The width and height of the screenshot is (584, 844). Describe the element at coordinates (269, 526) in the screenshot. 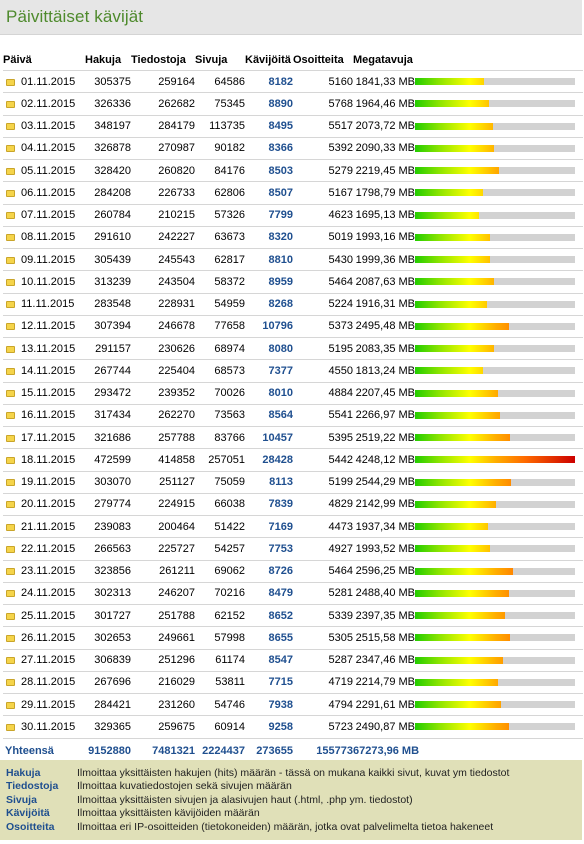

I see `row-kavijoita: 7169` at that location.